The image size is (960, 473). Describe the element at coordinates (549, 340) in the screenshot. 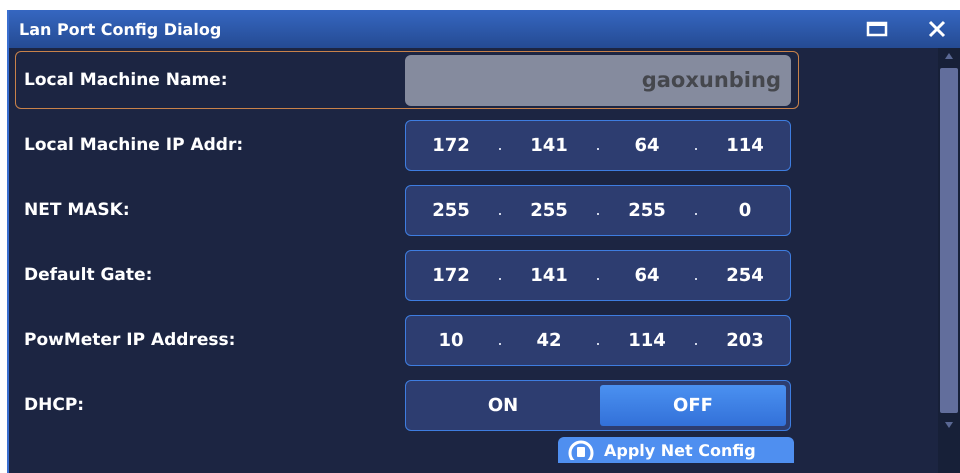

I see `ip-octet: 42` at that location.